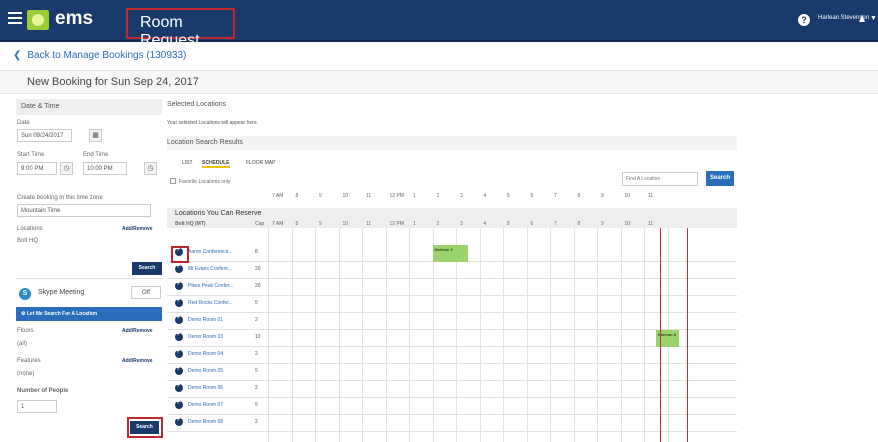 The width and height of the screenshot is (878, 442). Describe the element at coordinates (137, 331) in the screenshot. I see `floors-add-remove-link: Add/Remove` at that location.